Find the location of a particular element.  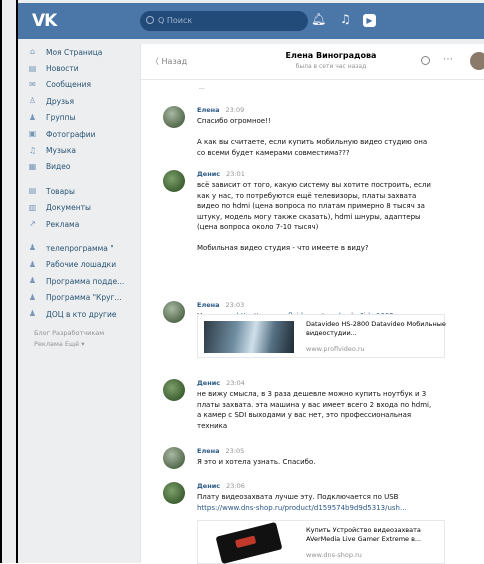

sidebar-item: ♙ Друзья is located at coordinates (90, 101).